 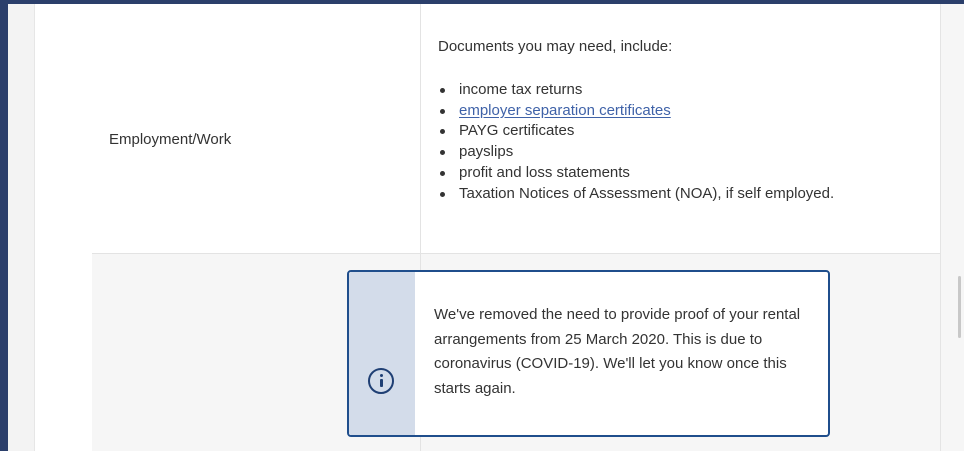 I want to click on viewport-frame-left, so click(x=4, y=225).